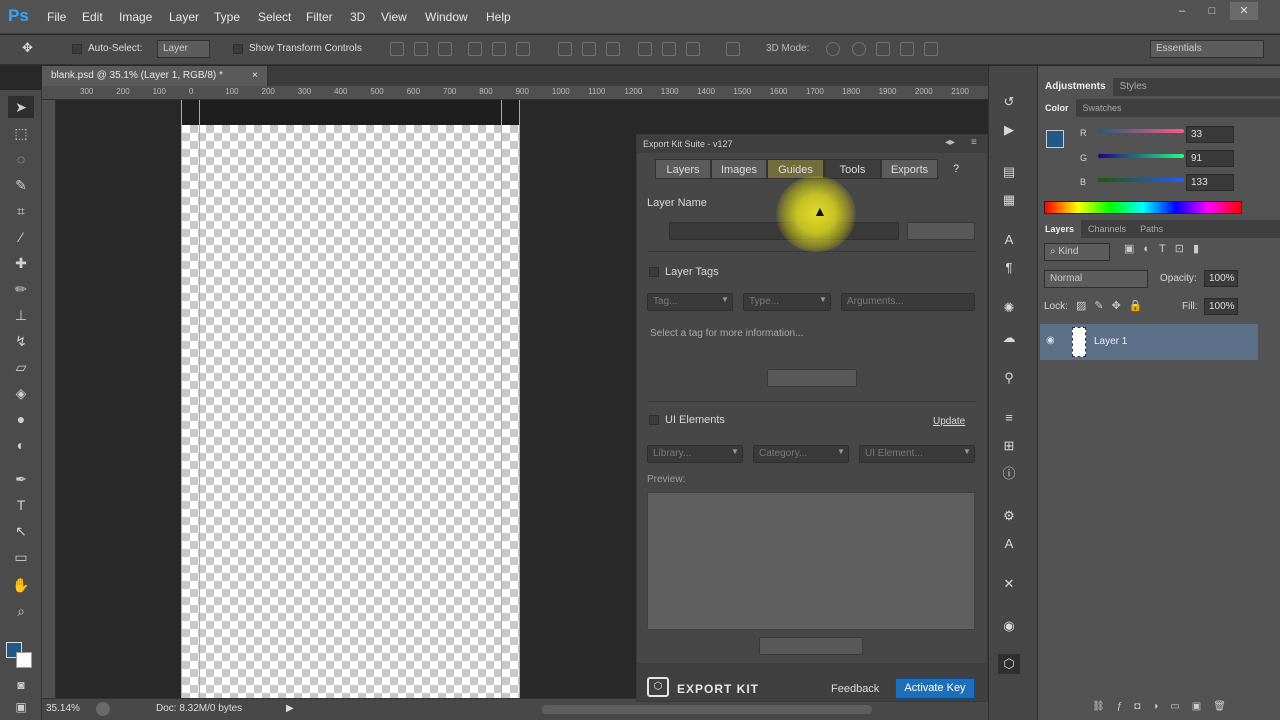 Image resolution: width=1280 pixels, height=720 pixels. Describe the element at coordinates (21, 107) in the screenshot. I see `move-tool-icon: ➤` at that location.